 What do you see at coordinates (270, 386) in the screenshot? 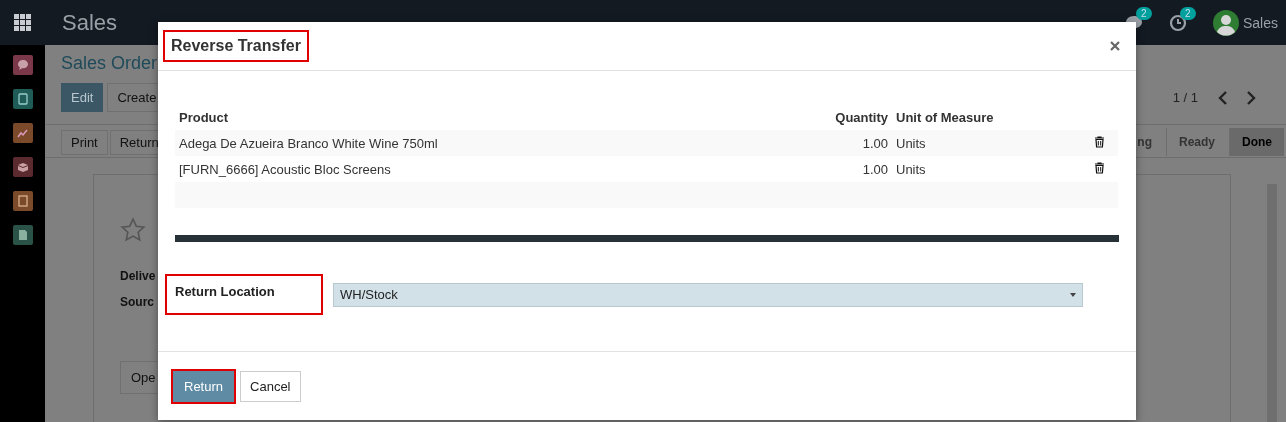
I see `cancel-button: Cancel` at bounding box center [270, 386].